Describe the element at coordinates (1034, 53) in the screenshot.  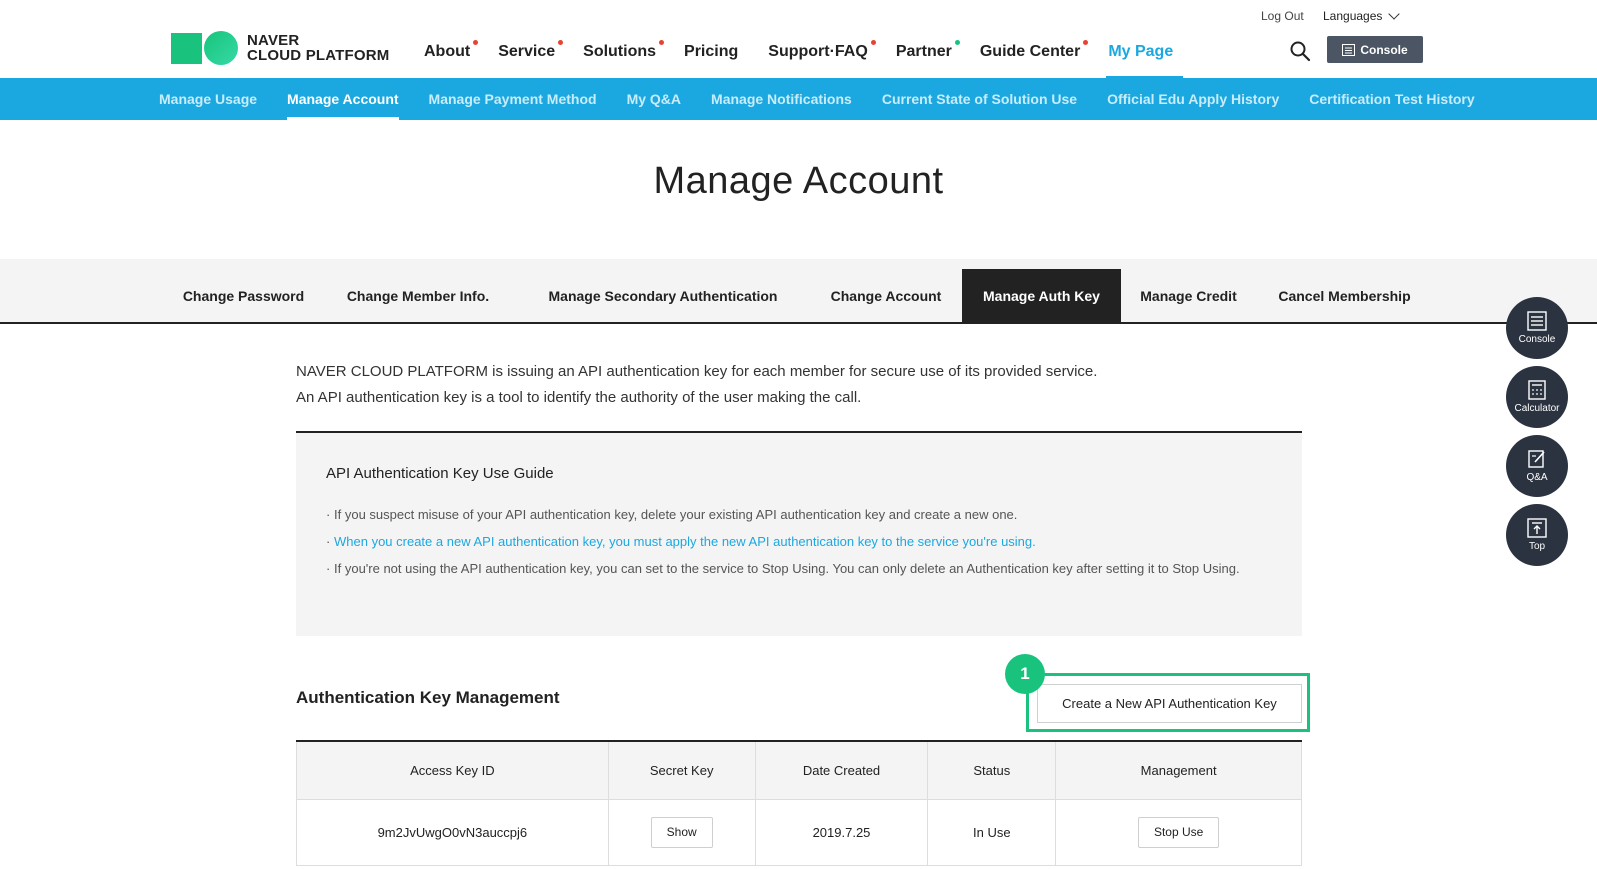
I see `nav-guide-center: Guide Center` at that location.